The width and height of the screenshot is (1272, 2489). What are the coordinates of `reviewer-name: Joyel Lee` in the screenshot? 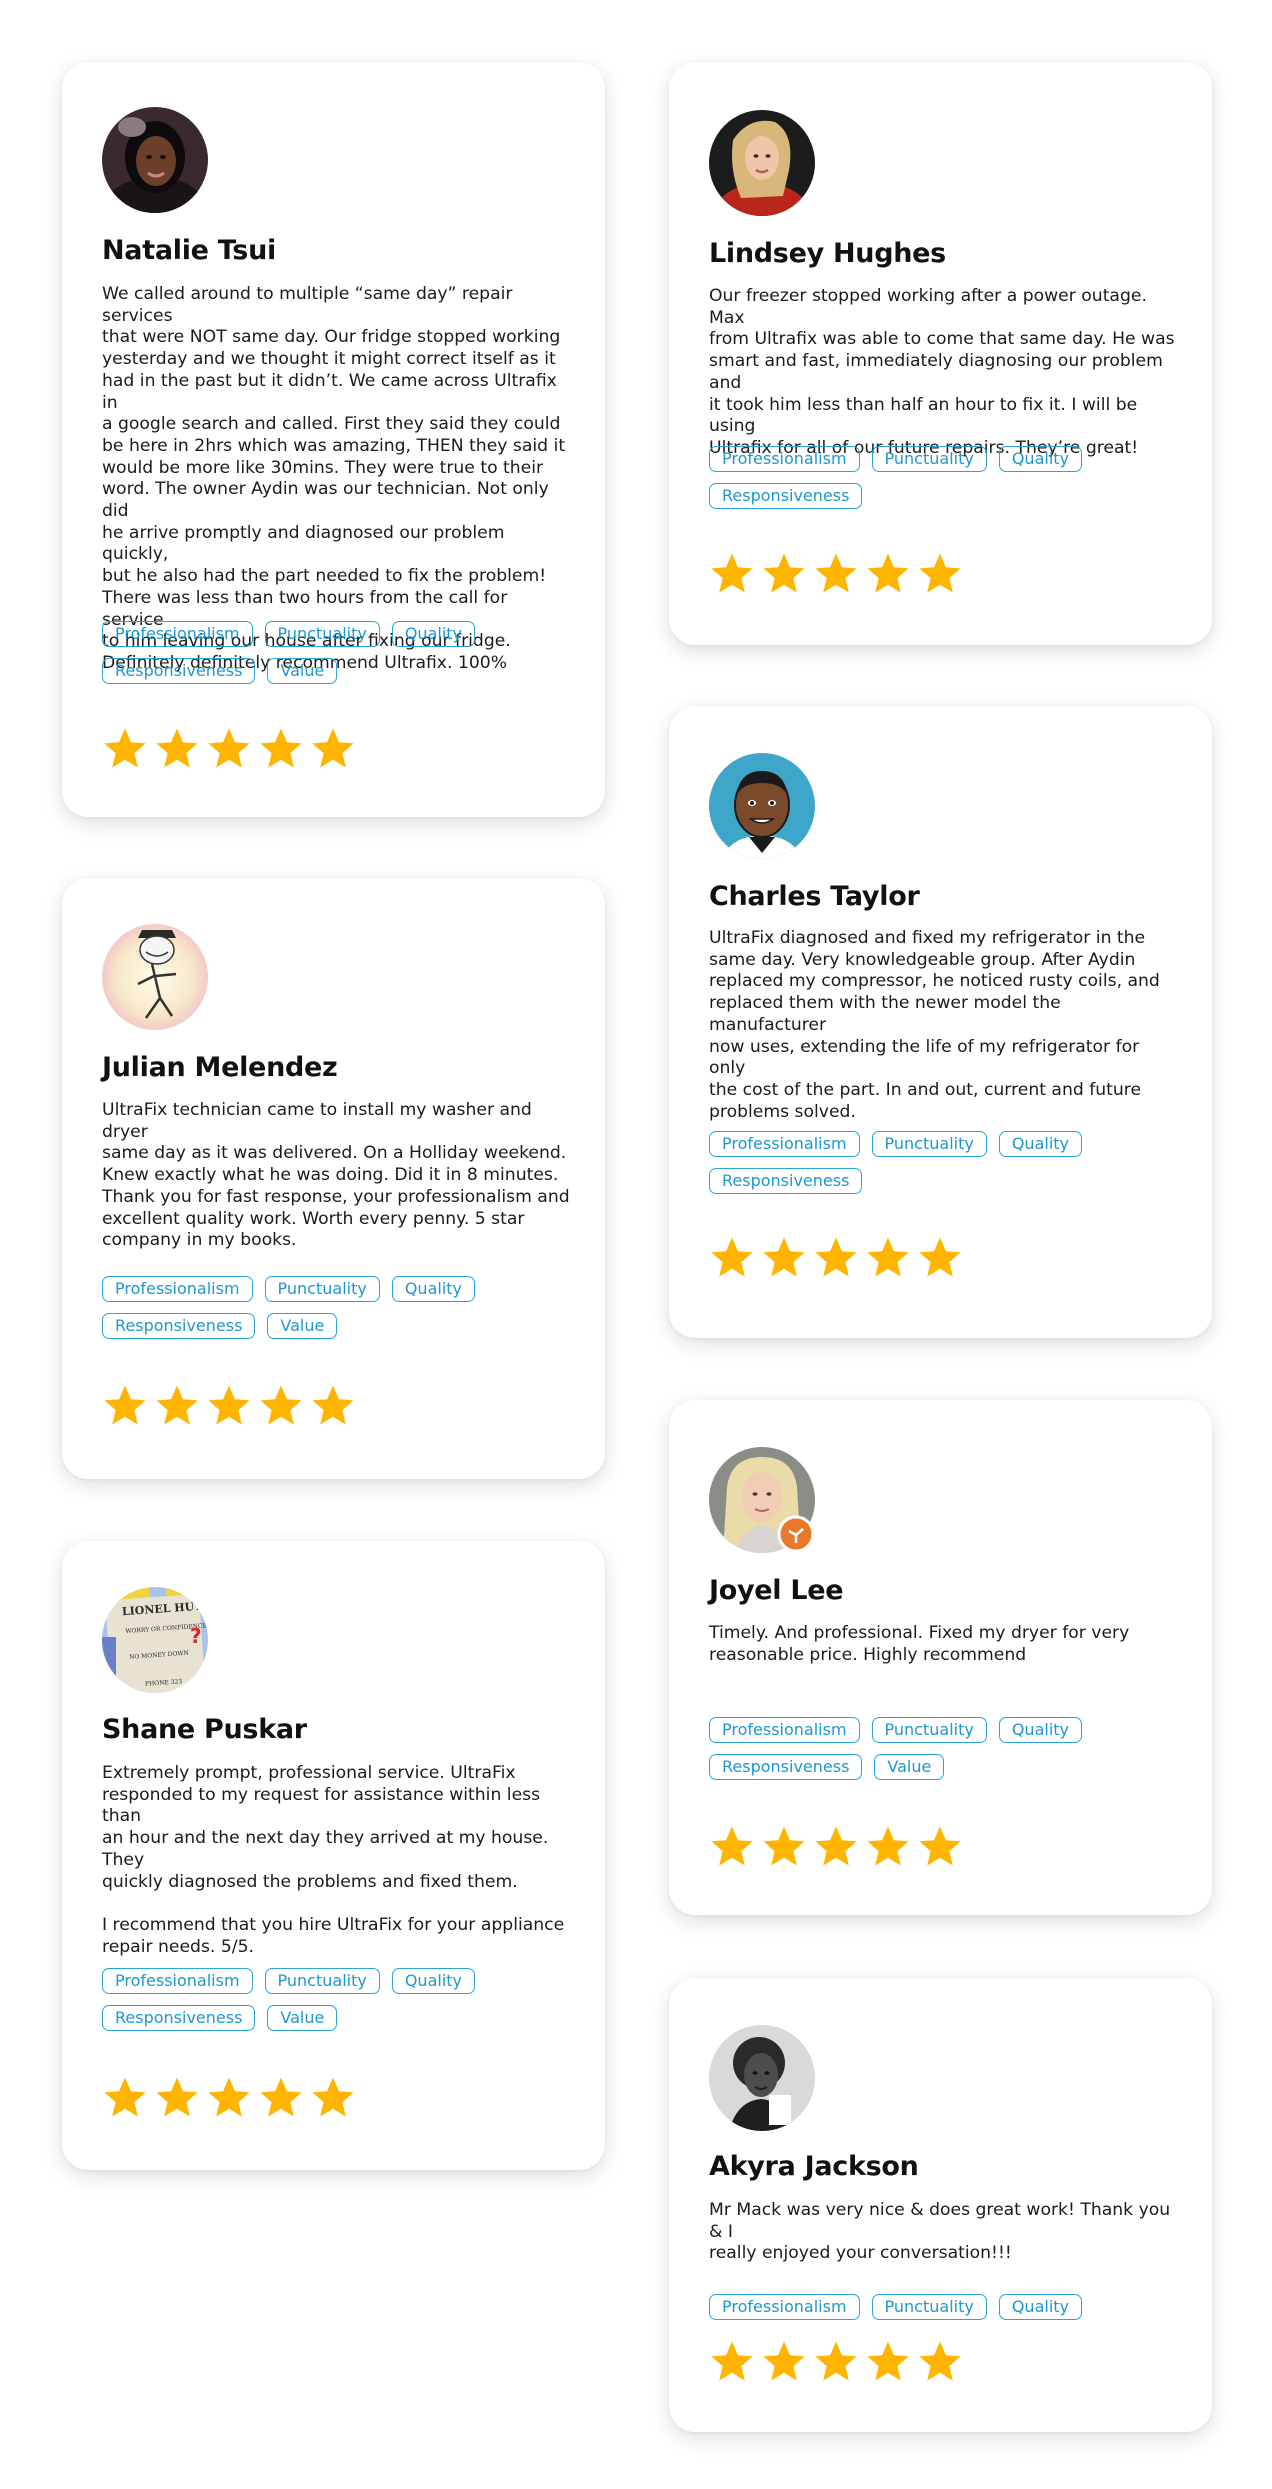 It's located at (776, 1590).